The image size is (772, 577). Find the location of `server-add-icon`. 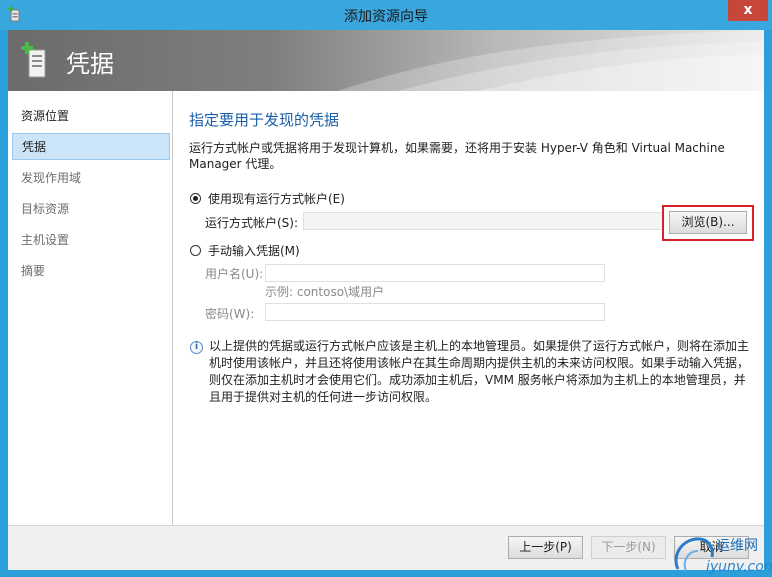

server-add-icon is located at coordinates (33, 60).